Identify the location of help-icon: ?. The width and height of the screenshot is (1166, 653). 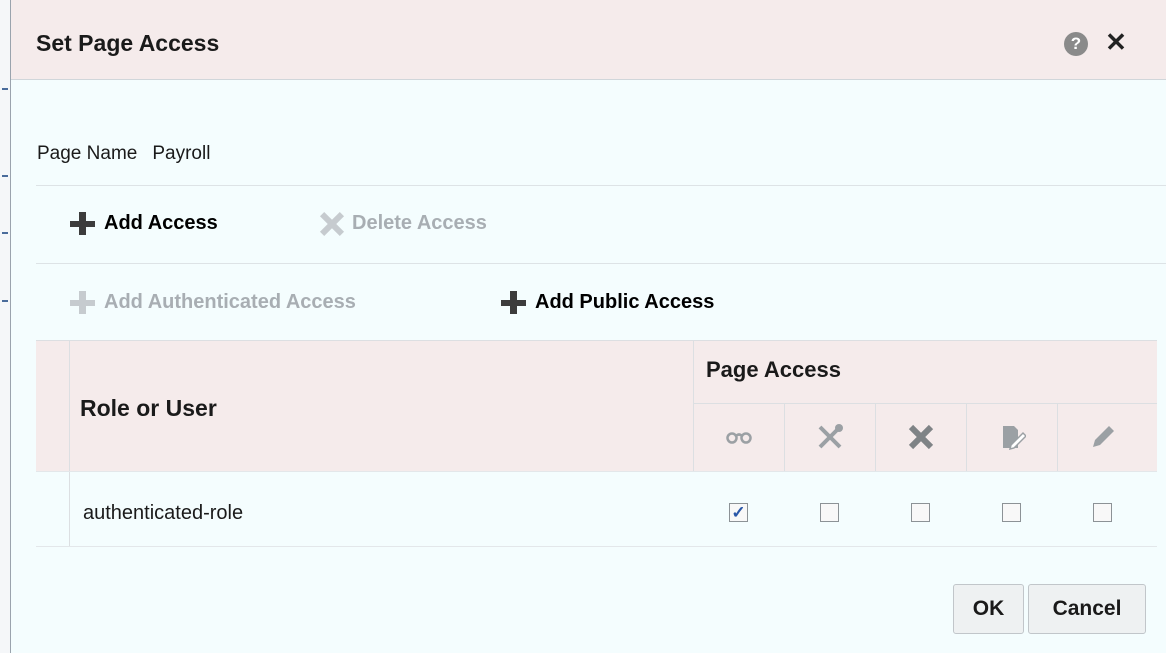
(1076, 44).